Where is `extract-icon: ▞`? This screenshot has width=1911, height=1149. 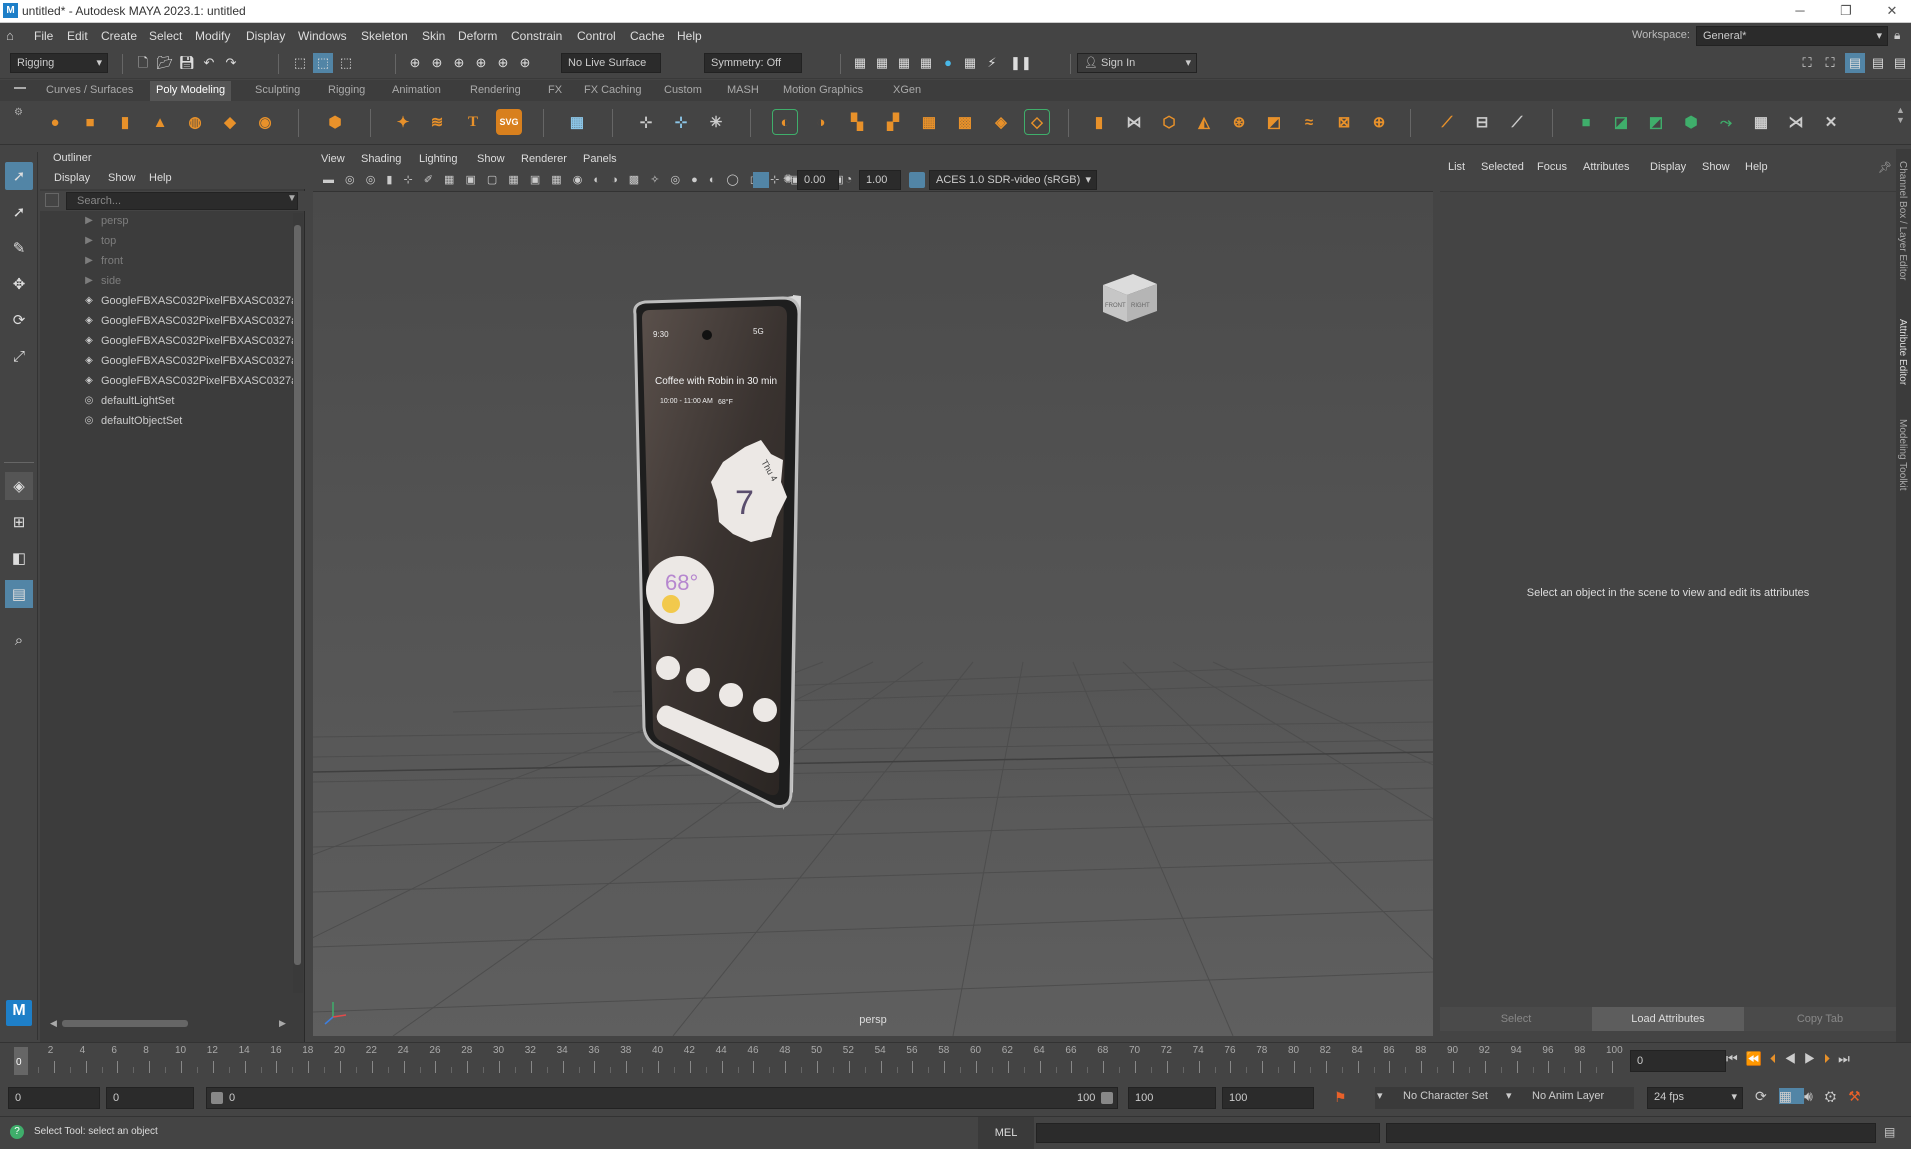 extract-icon: ▞ is located at coordinates (893, 122).